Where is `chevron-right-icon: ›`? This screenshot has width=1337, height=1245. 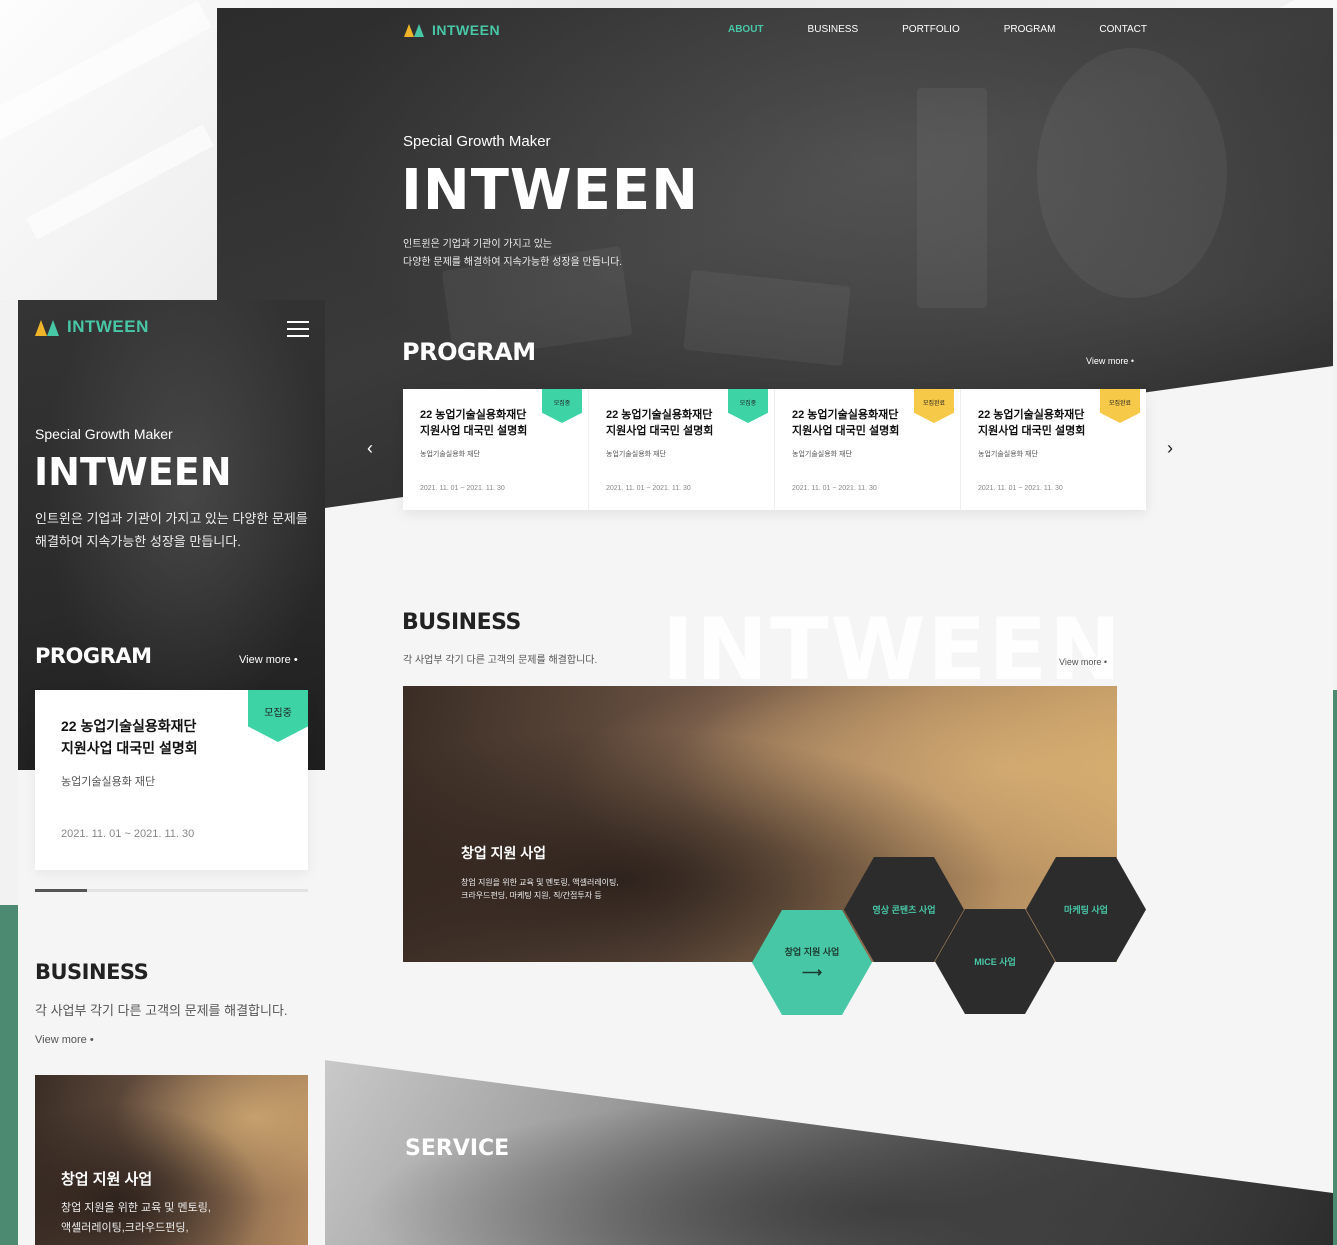 chevron-right-icon: › is located at coordinates (1170, 448).